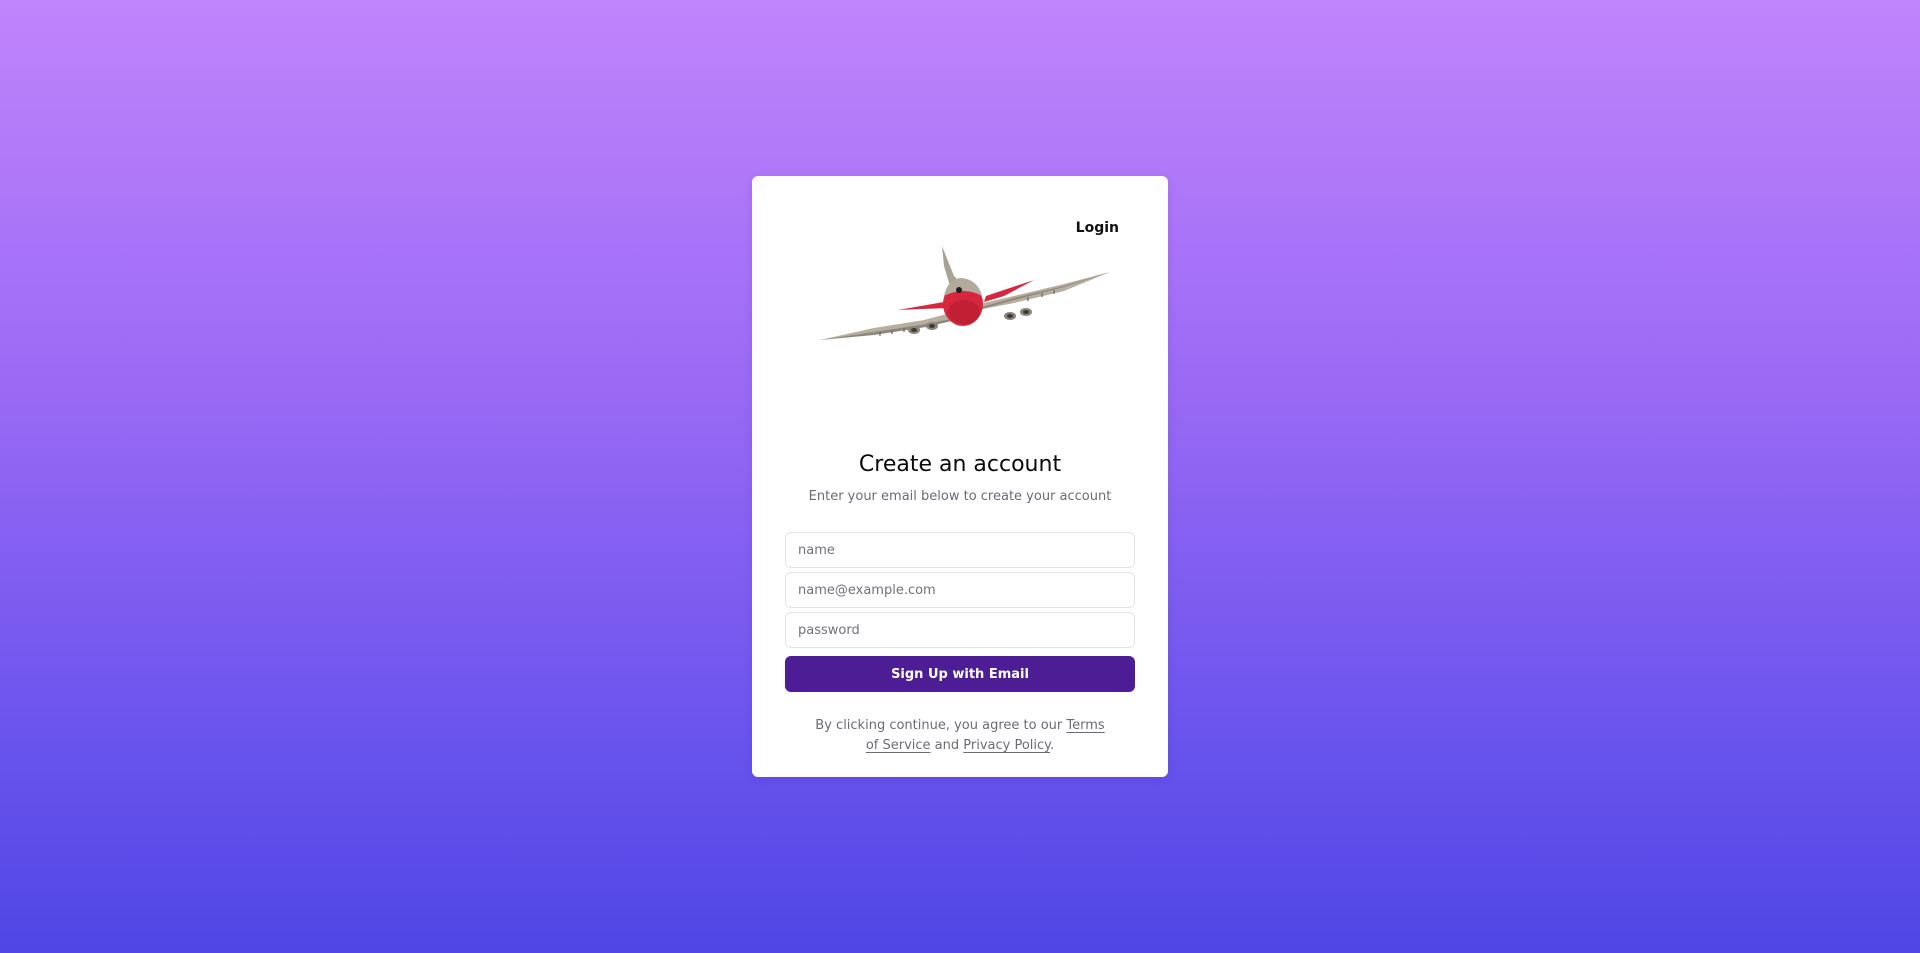 This screenshot has width=1920, height=953. Describe the element at coordinates (1097, 228) in the screenshot. I see `login-link: Login` at that location.